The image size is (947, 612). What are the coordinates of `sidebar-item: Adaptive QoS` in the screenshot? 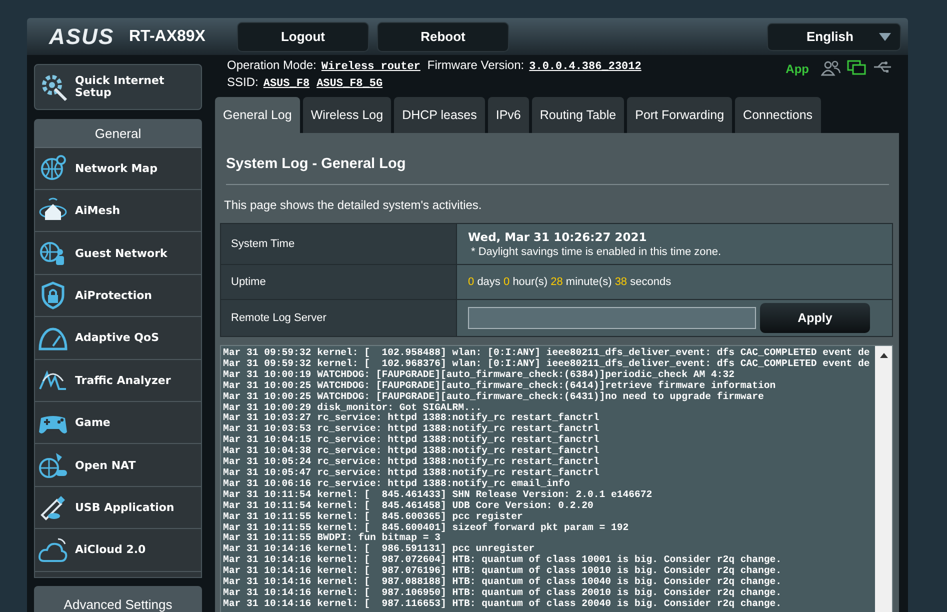 It's located at (118, 338).